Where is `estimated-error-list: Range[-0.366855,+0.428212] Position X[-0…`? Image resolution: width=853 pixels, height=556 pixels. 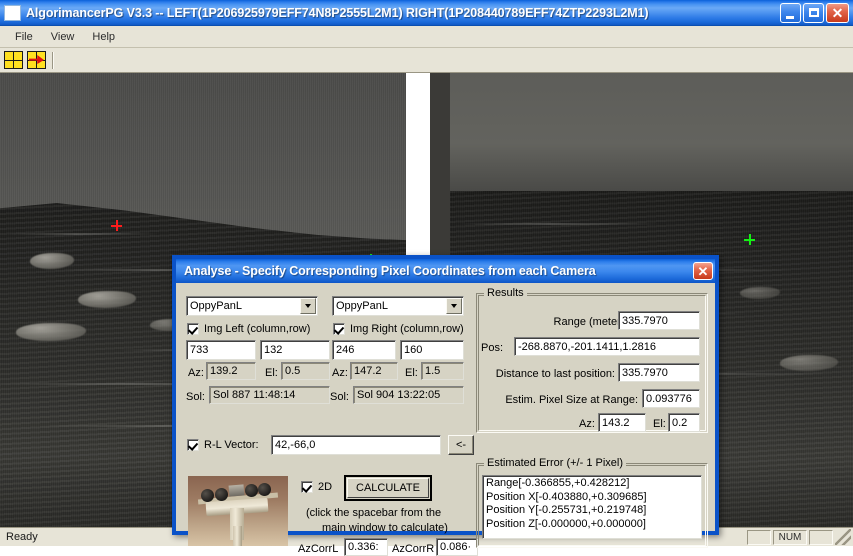 estimated-error-list: Range[-0.366855,+0.428212] Position X[-0… is located at coordinates (592, 507).